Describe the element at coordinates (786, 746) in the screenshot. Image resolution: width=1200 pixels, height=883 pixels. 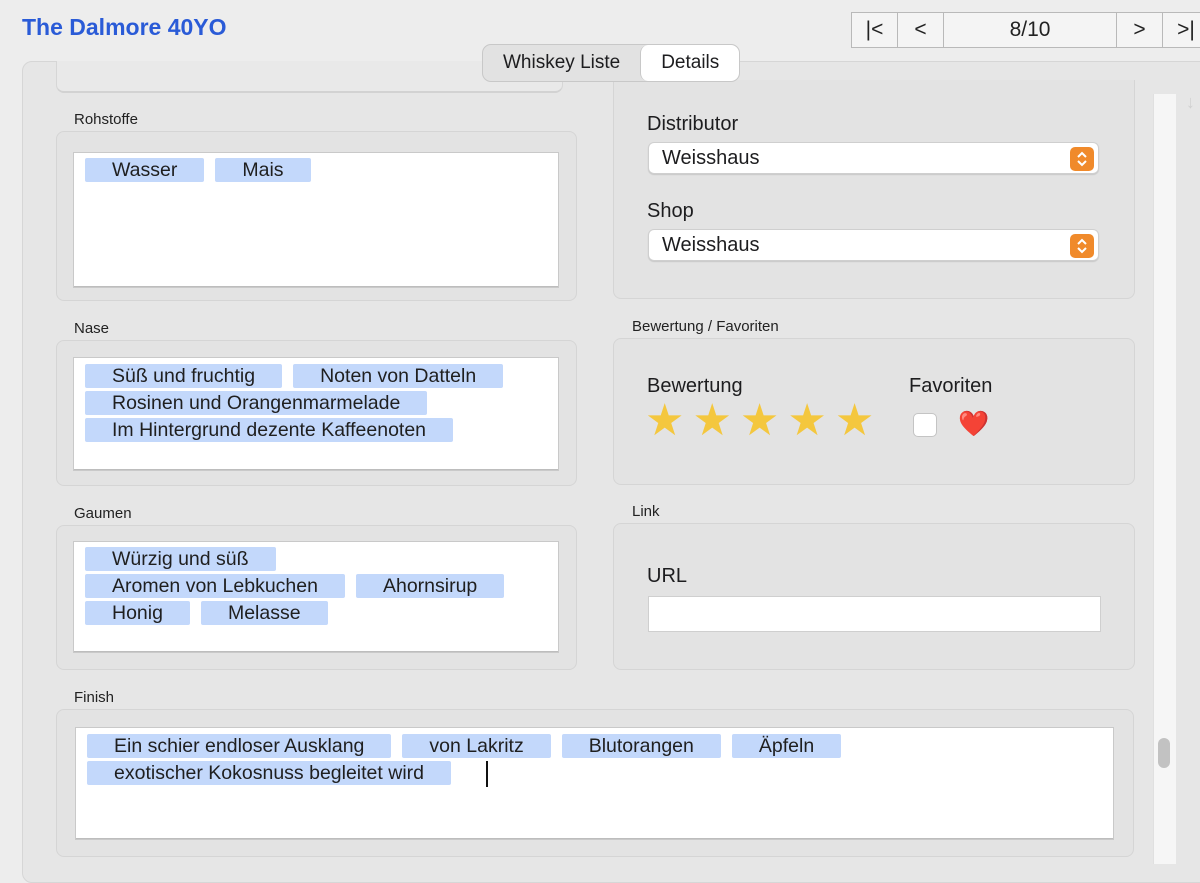
I see `tag: Äpfeln` at that location.